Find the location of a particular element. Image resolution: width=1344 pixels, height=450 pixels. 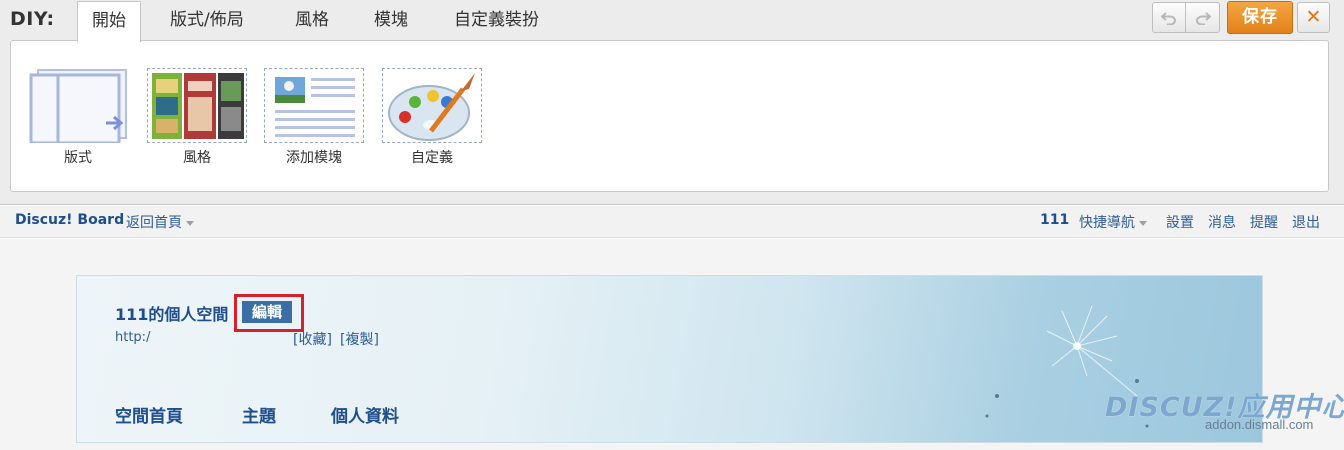

messages-link: 消息 is located at coordinates (1222, 222).